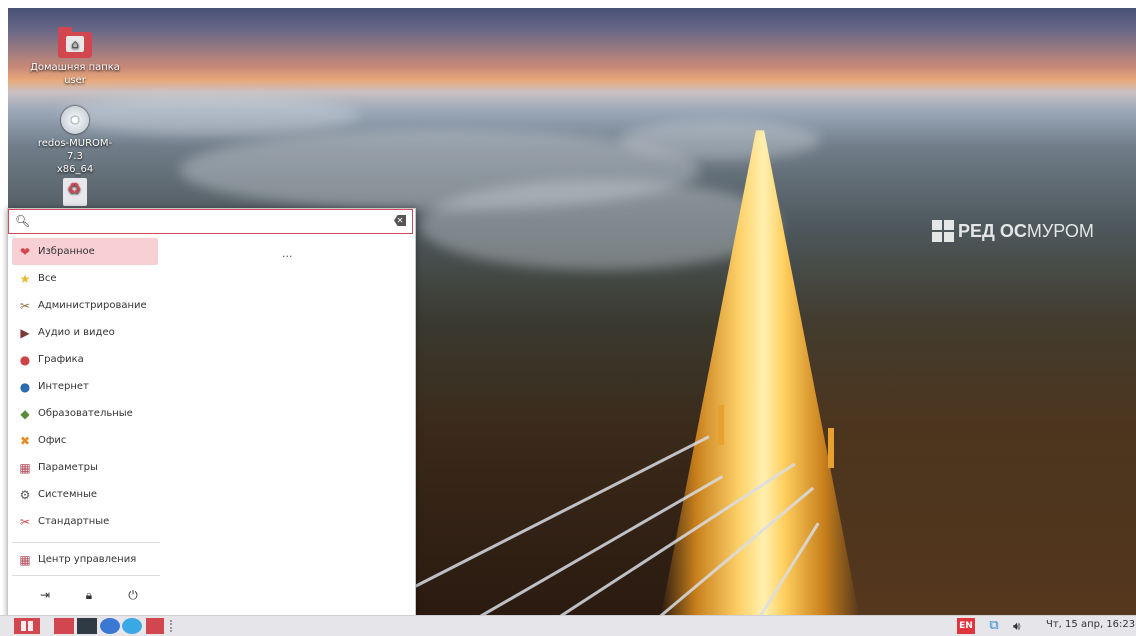 This screenshot has height=636, width=1136. Describe the element at coordinates (63, 386) in the screenshot. I see `category-label: Интернет` at that location.